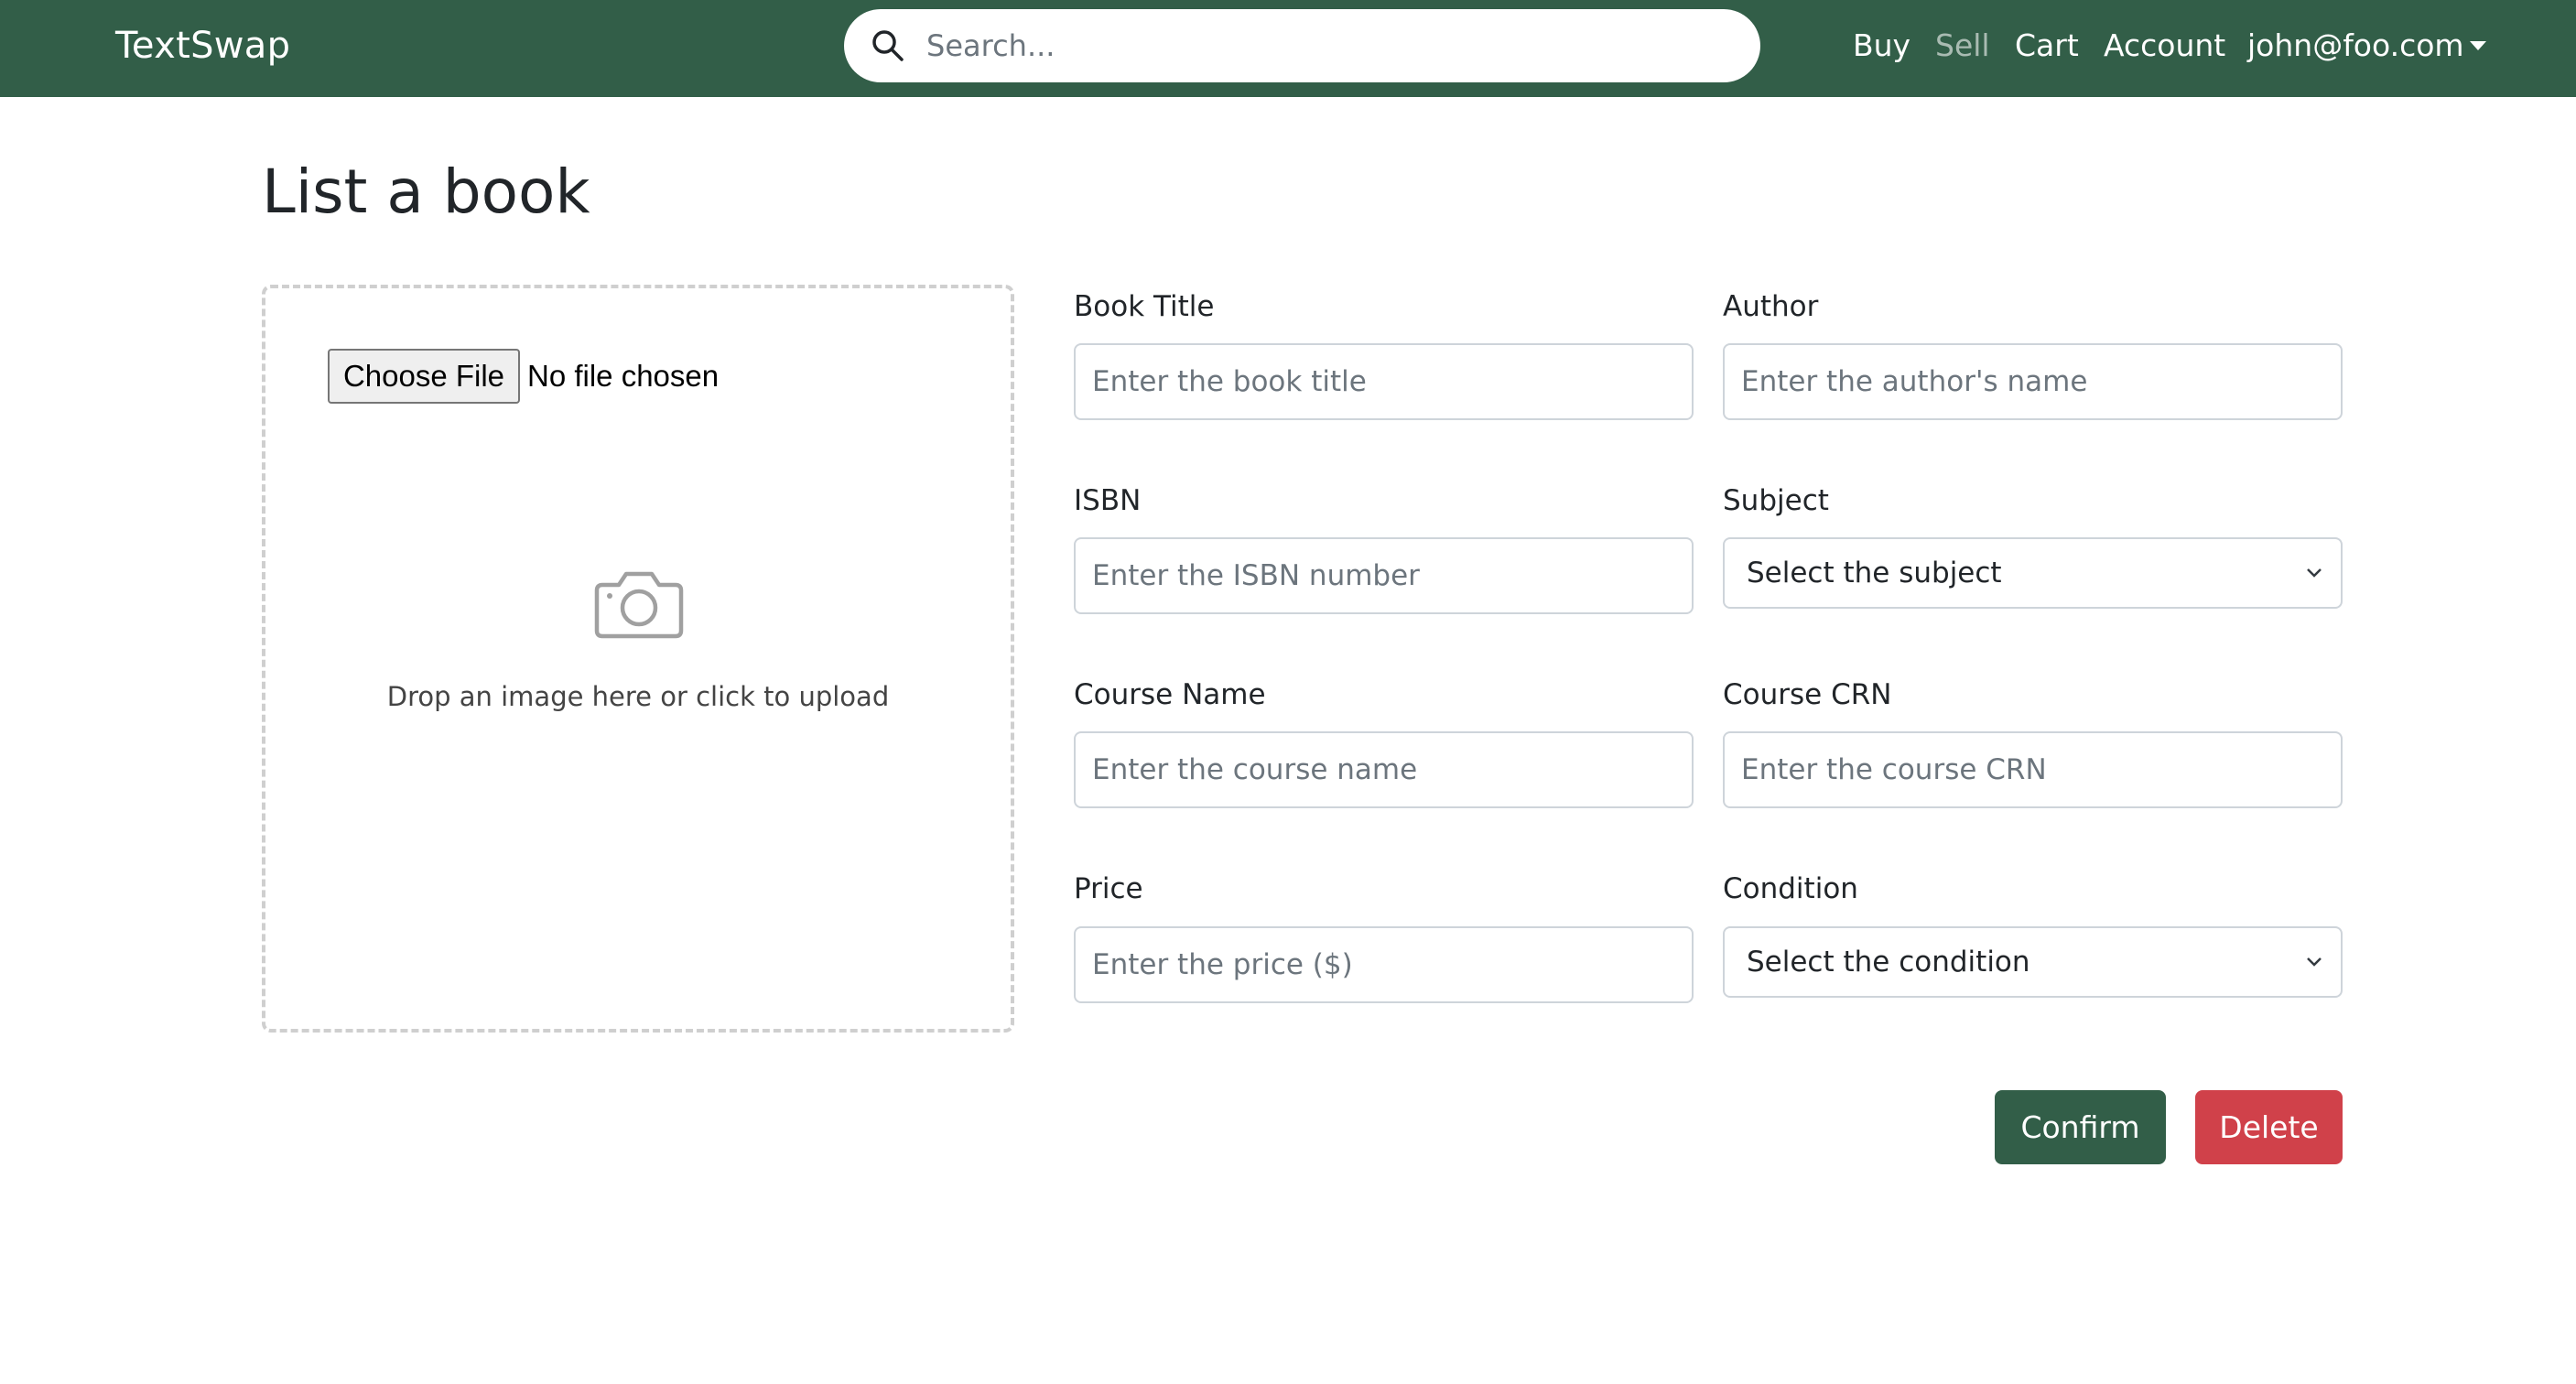 Image resolution: width=2576 pixels, height=1384 pixels. I want to click on condition-select: Select the condition, so click(2033, 962).